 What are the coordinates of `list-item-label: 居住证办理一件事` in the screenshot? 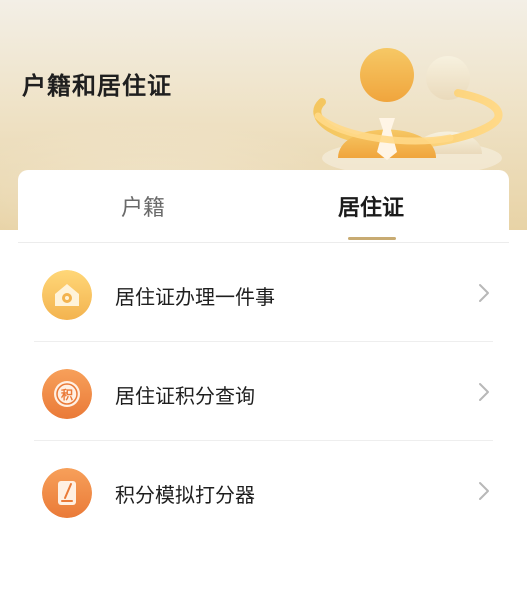 It's located at (195, 297).